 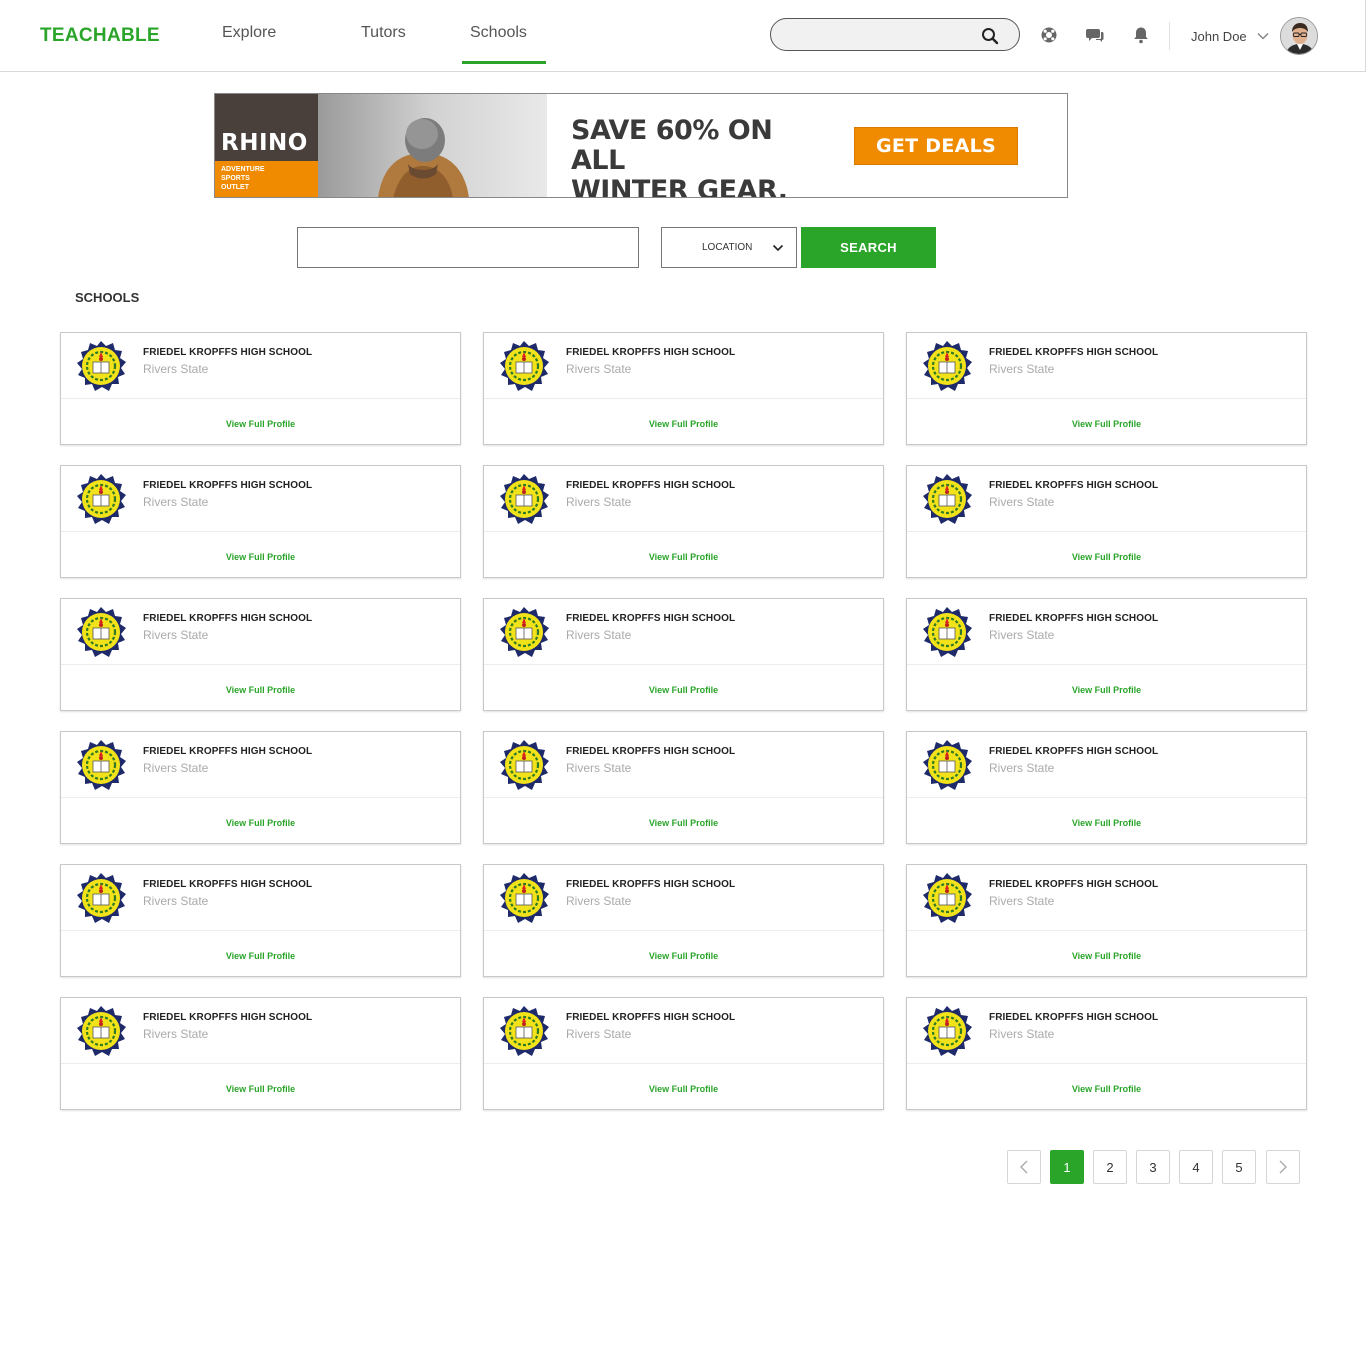 I want to click on ad-headline: SAVE 60% ON ALL WINTER GEAR., so click(x=701, y=157).